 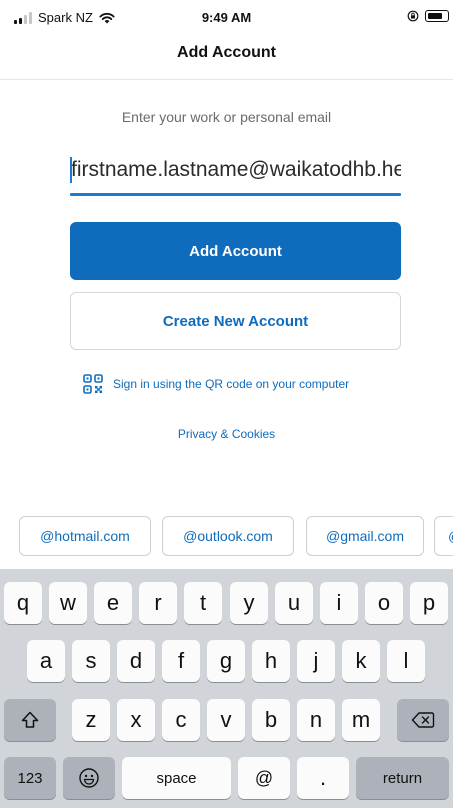 What do you see at coordinates (46, 661) in the screenshot?
I see `key-a: a` at bounding box center [46, 661].